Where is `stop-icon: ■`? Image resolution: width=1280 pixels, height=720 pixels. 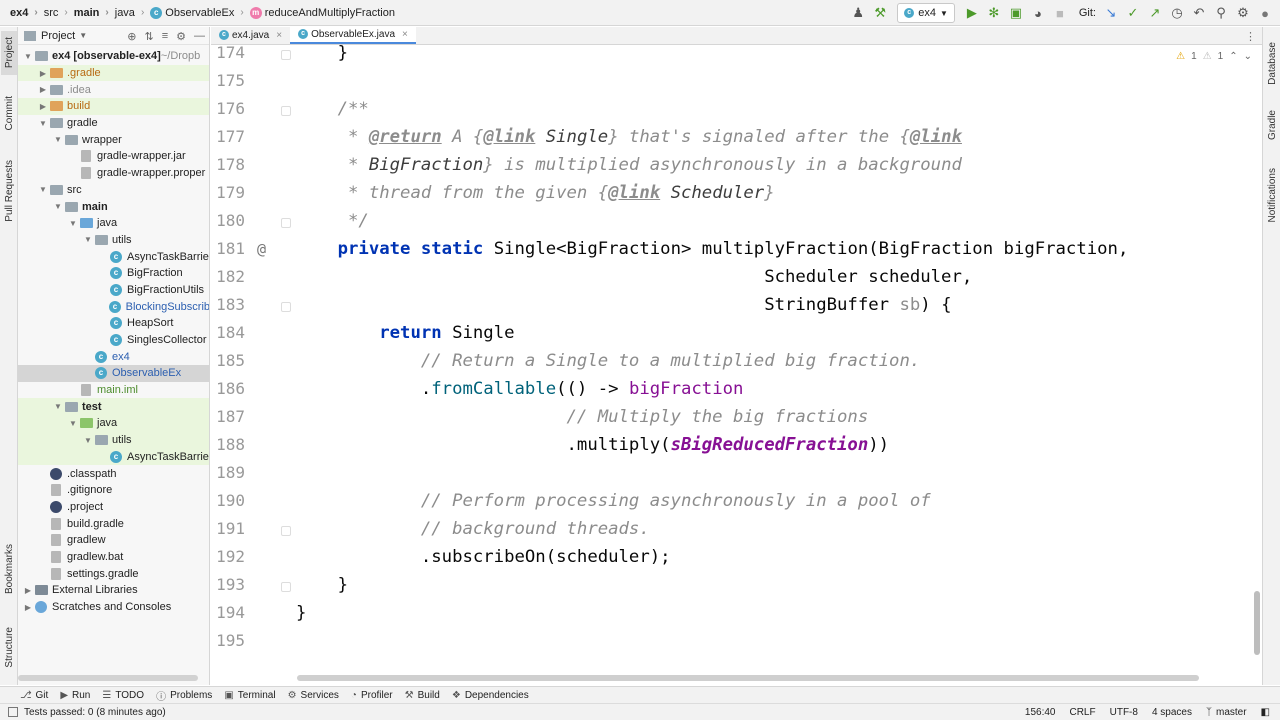
stop-icon: ■ is located at coordinates (1060, 13).